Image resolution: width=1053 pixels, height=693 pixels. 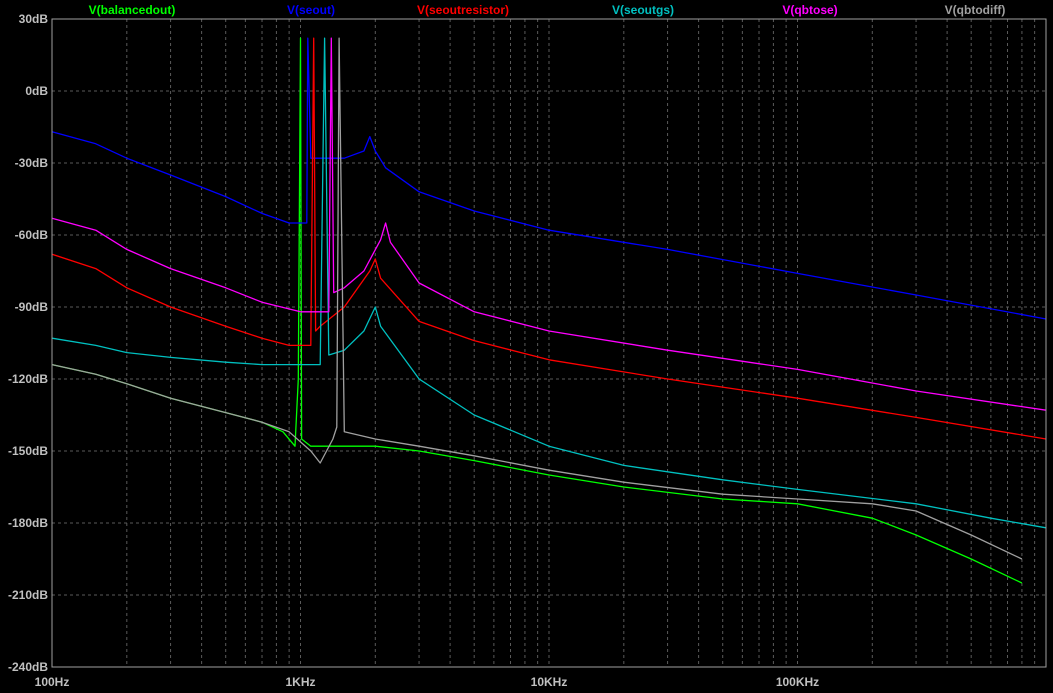 What do you see at coordinates (28, 595) in the screenshot?
I see `y-tick-label: -210dB` at bounding box center [28, 595].